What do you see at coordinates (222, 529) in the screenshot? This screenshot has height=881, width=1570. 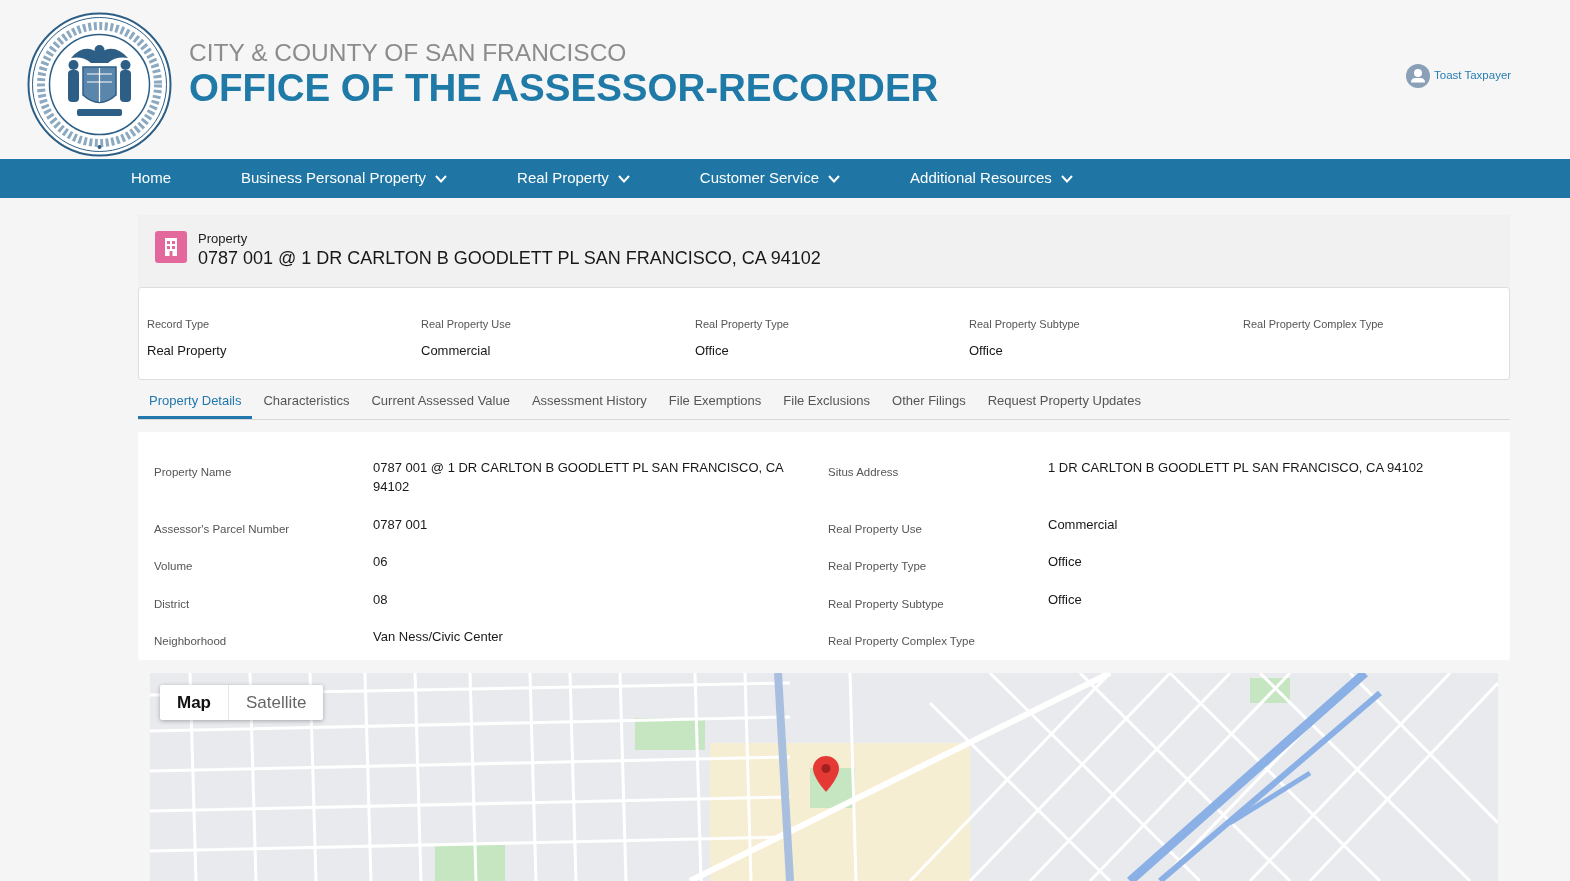 I see `field-label: Assessor's Parcel Number` at bounding box center [222, 529].